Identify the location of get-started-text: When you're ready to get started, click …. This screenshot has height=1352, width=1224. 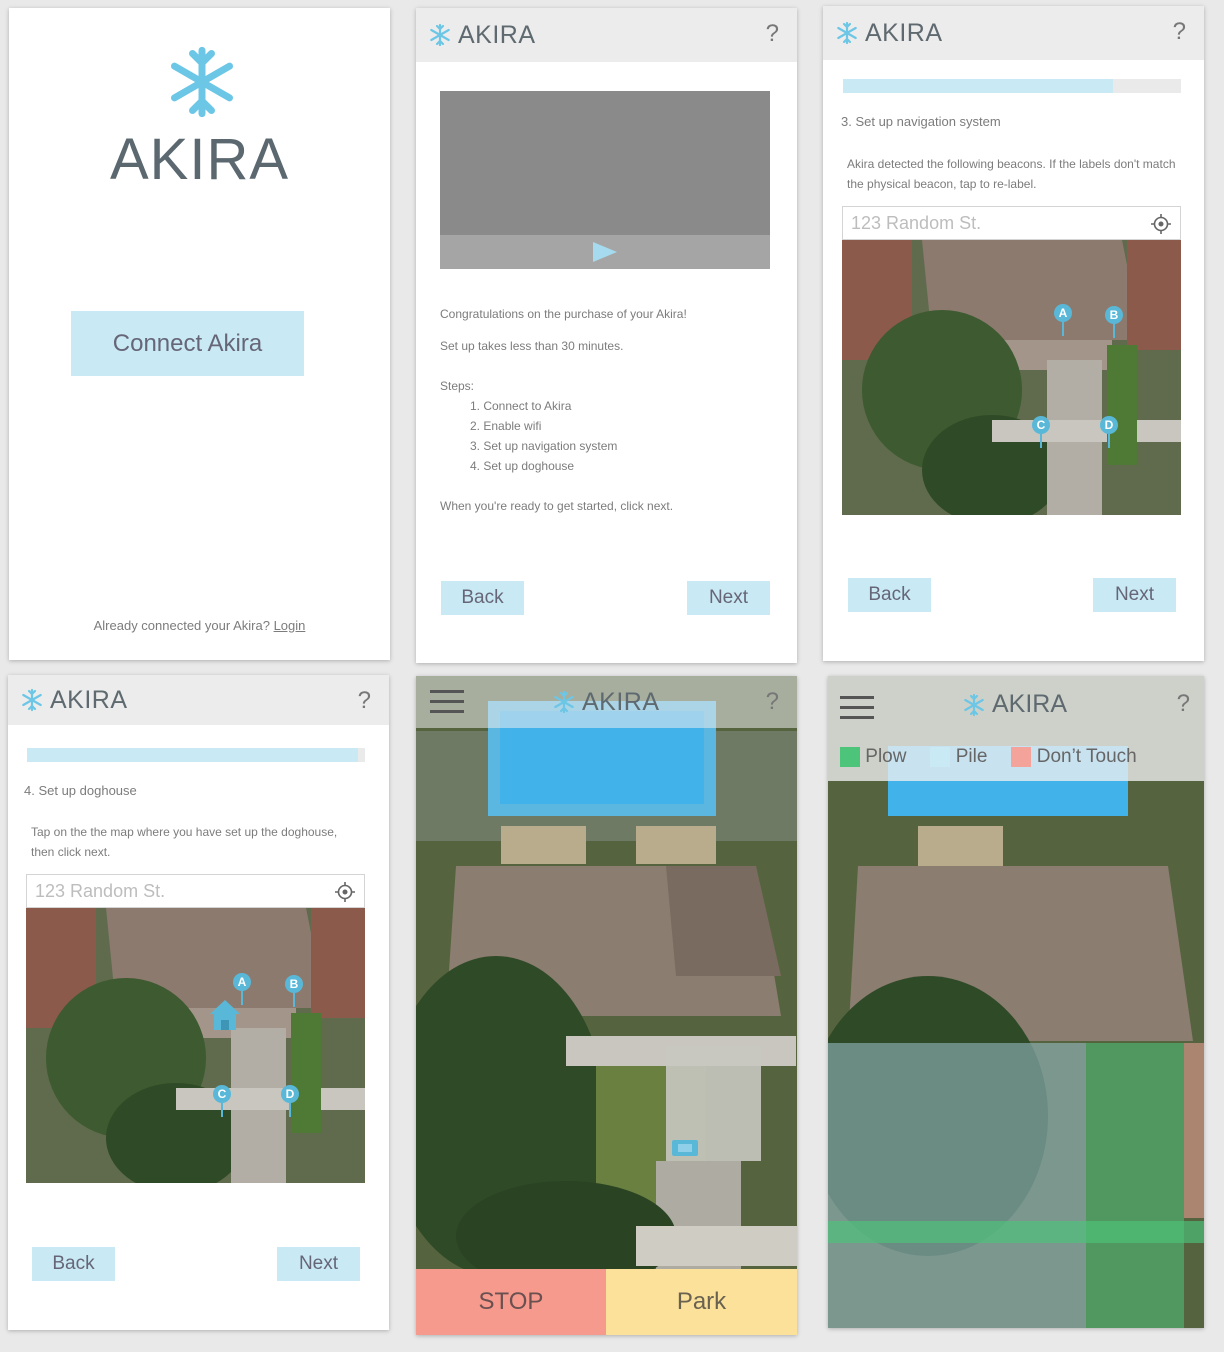
(557, 506).